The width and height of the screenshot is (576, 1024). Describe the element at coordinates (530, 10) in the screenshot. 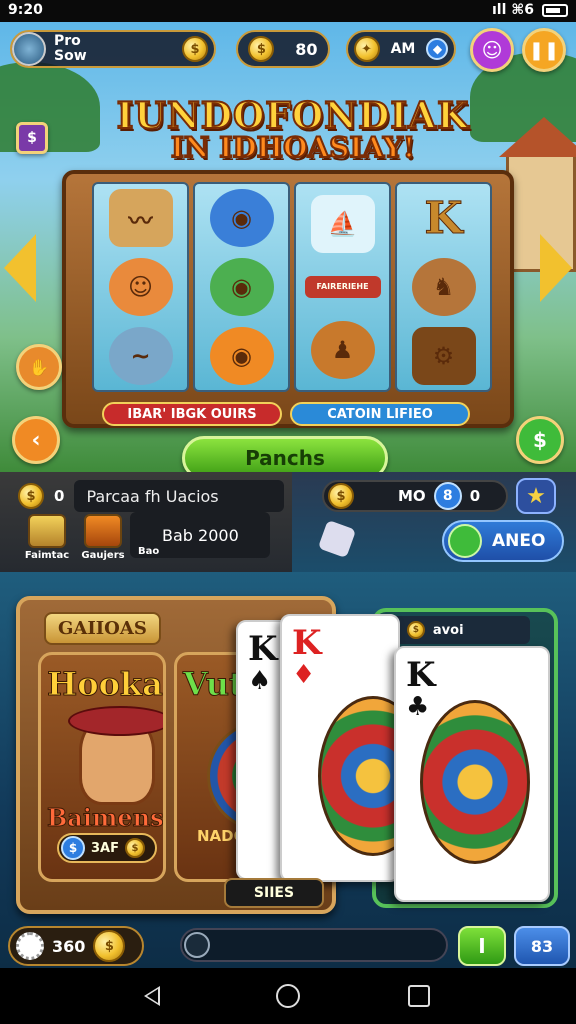

I see `status-icons: ıll ⌘6` at that location.